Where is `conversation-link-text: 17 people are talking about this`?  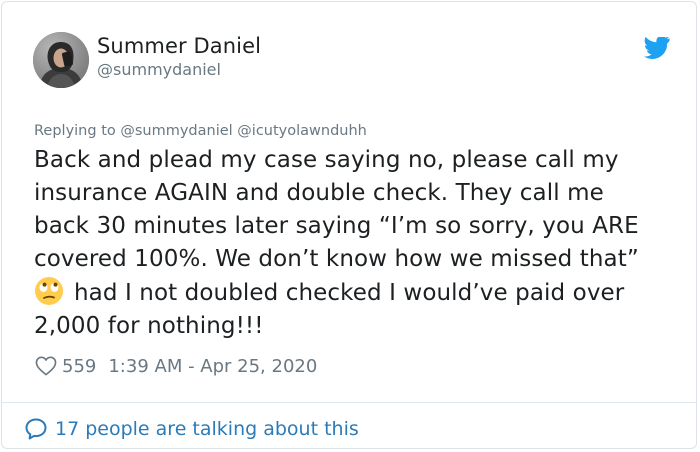 conversation-link-text: 17 people are talking about this is located at coordinates (207, 429).